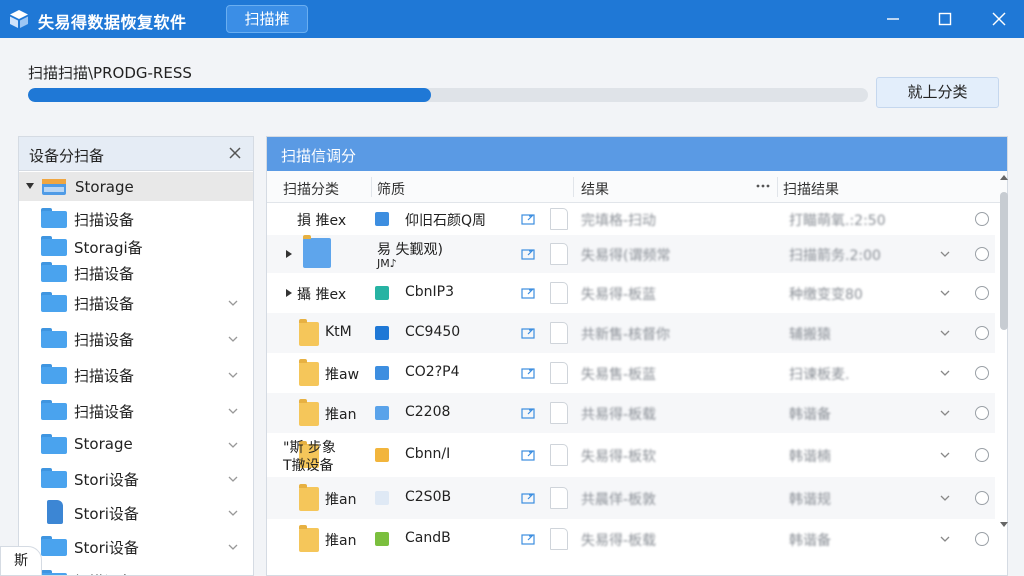 The height and width of the screenshot is (576, 1024). Describe the element at coordinates (631, 413) in the screenshot. I see `table-row: 推an C2208 共易得-板载 韩谐备` at that location.